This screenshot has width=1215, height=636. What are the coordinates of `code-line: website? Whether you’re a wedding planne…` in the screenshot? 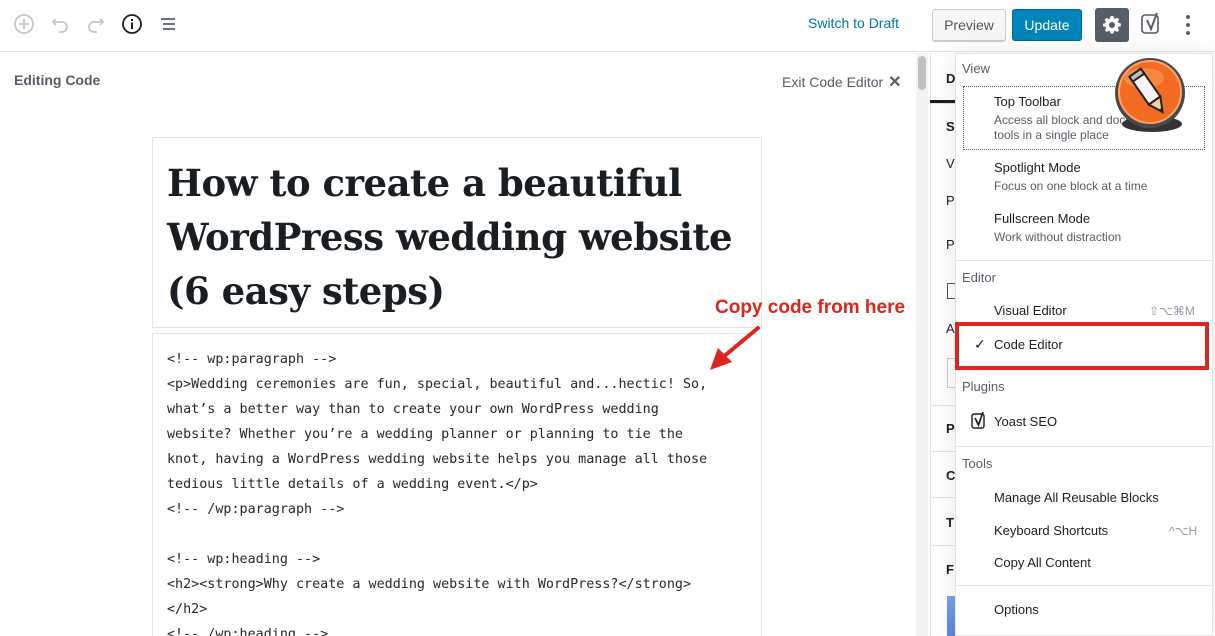 It's located at (425, 434).